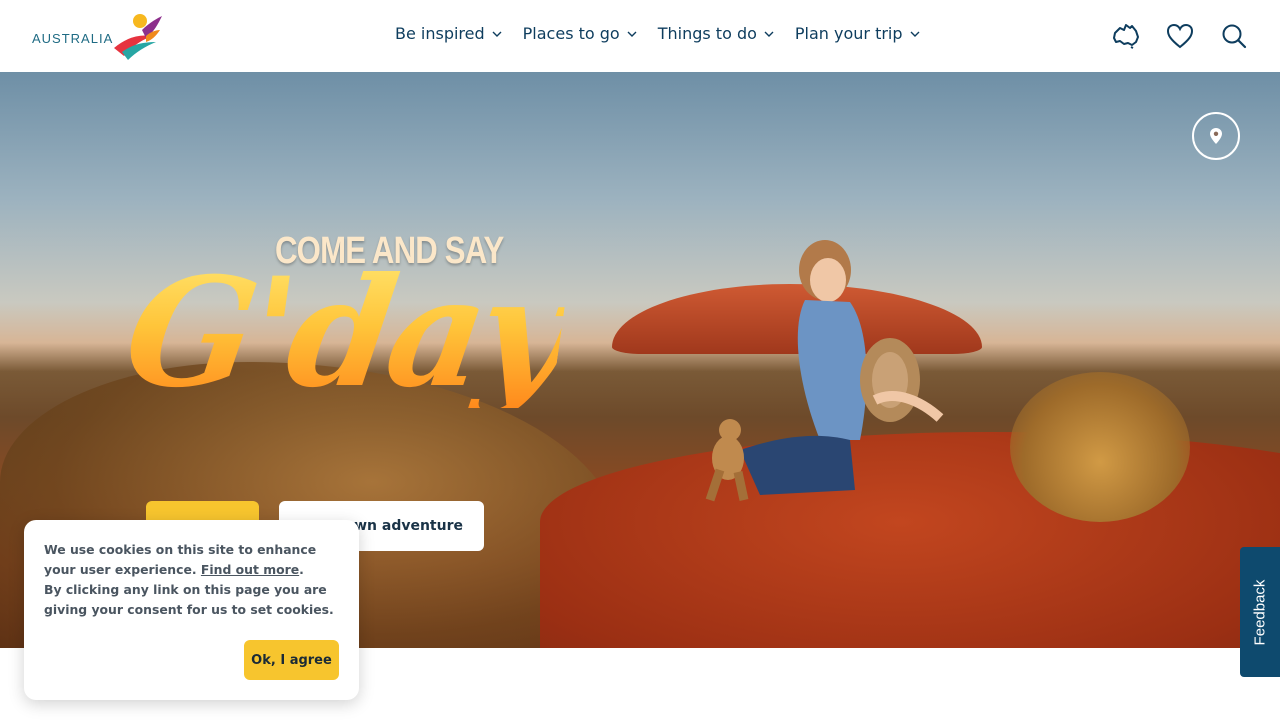 The width and height of the screenshot is (1280, 720). Describe the element at coordinates (1126, 36) in the screenshot. I see `australia-map-icon` at that location.